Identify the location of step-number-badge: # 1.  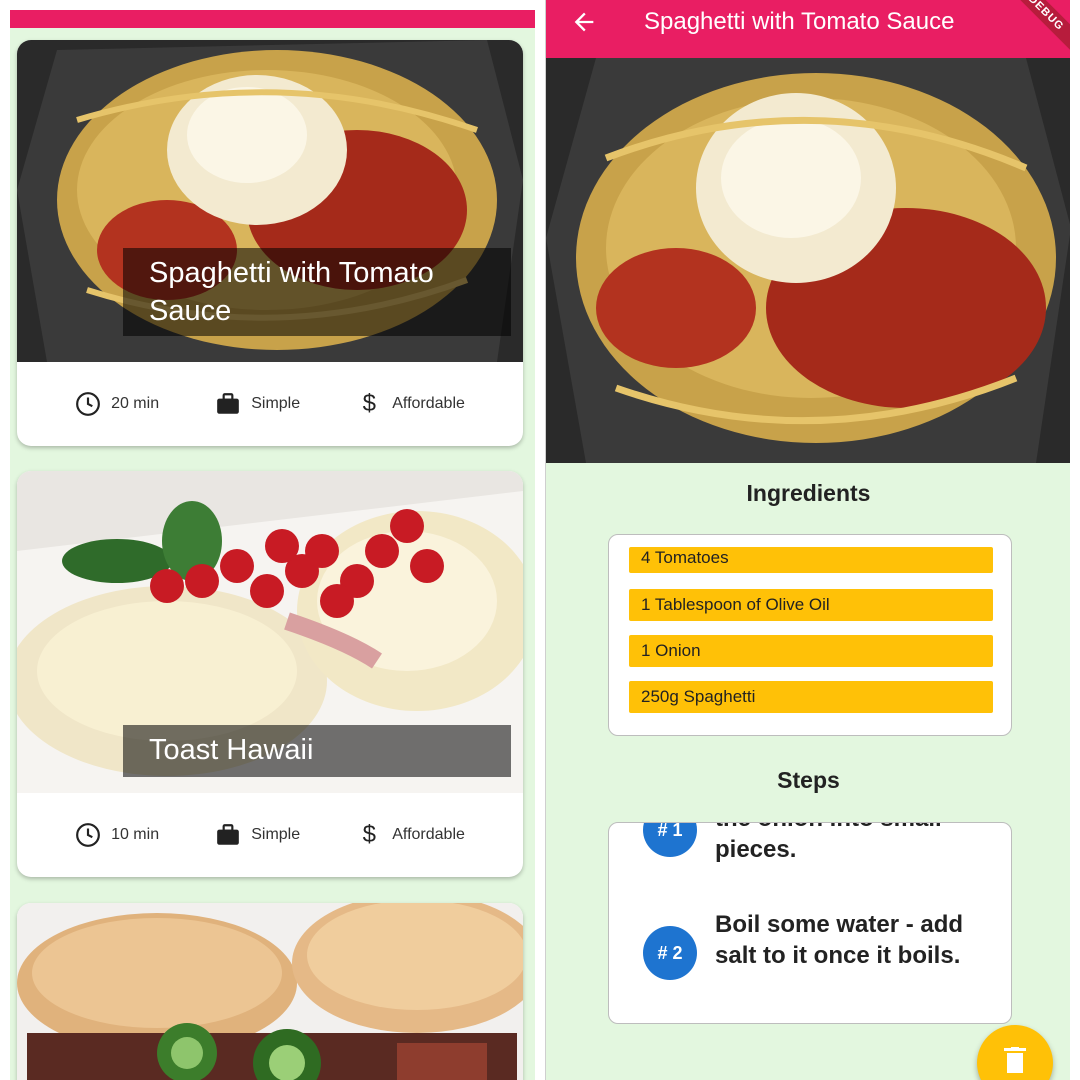
(670, 840).